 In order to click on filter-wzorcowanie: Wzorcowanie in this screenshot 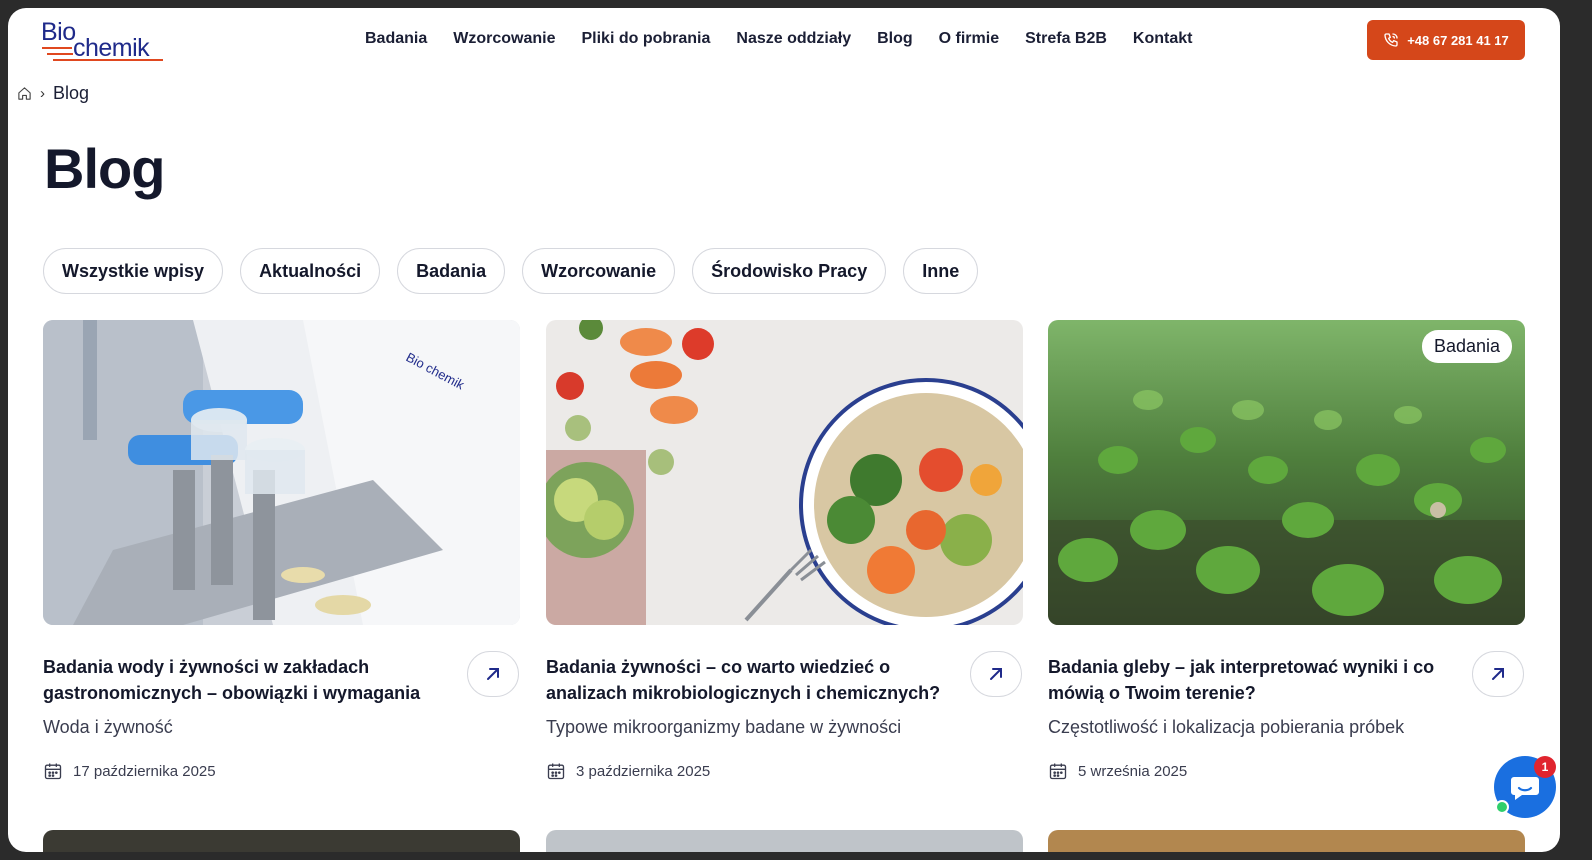, I will do `click(599, 271)`.